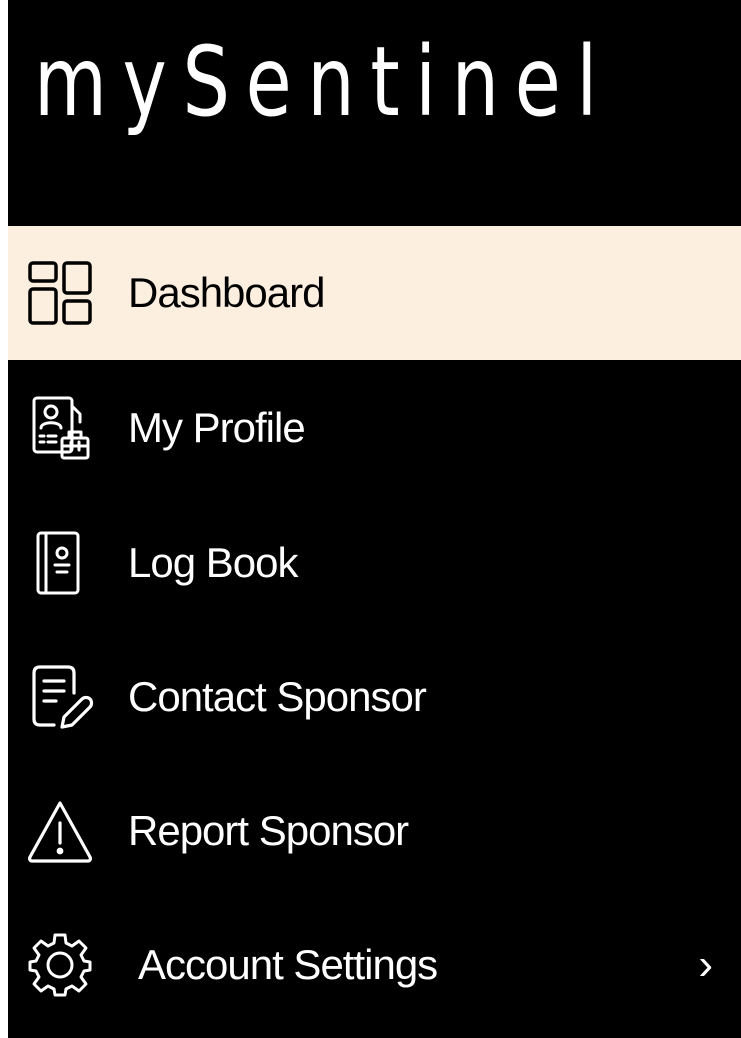 This screenshot has width=741, height=1038. Describe the element at coordinates (60, 428) in the screenshot. I see `profile-icon` at that location.